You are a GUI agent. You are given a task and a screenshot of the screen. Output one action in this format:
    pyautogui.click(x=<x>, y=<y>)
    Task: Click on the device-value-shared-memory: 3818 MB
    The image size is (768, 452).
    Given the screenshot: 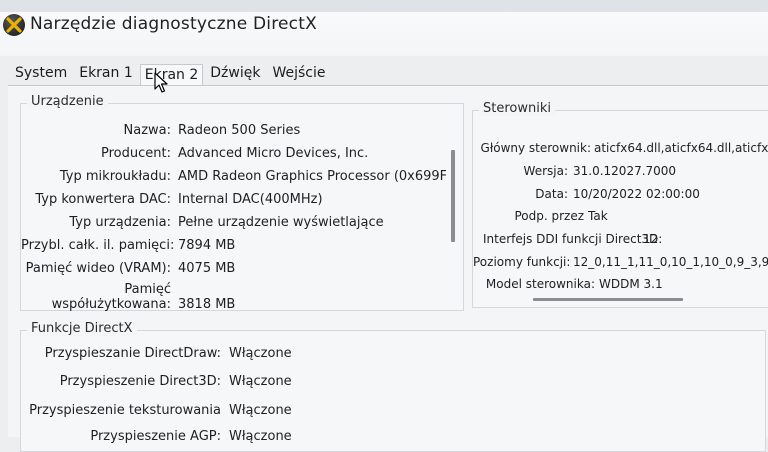 What is the action you would take?
    pyautogui.click(x=207, y=304)
    